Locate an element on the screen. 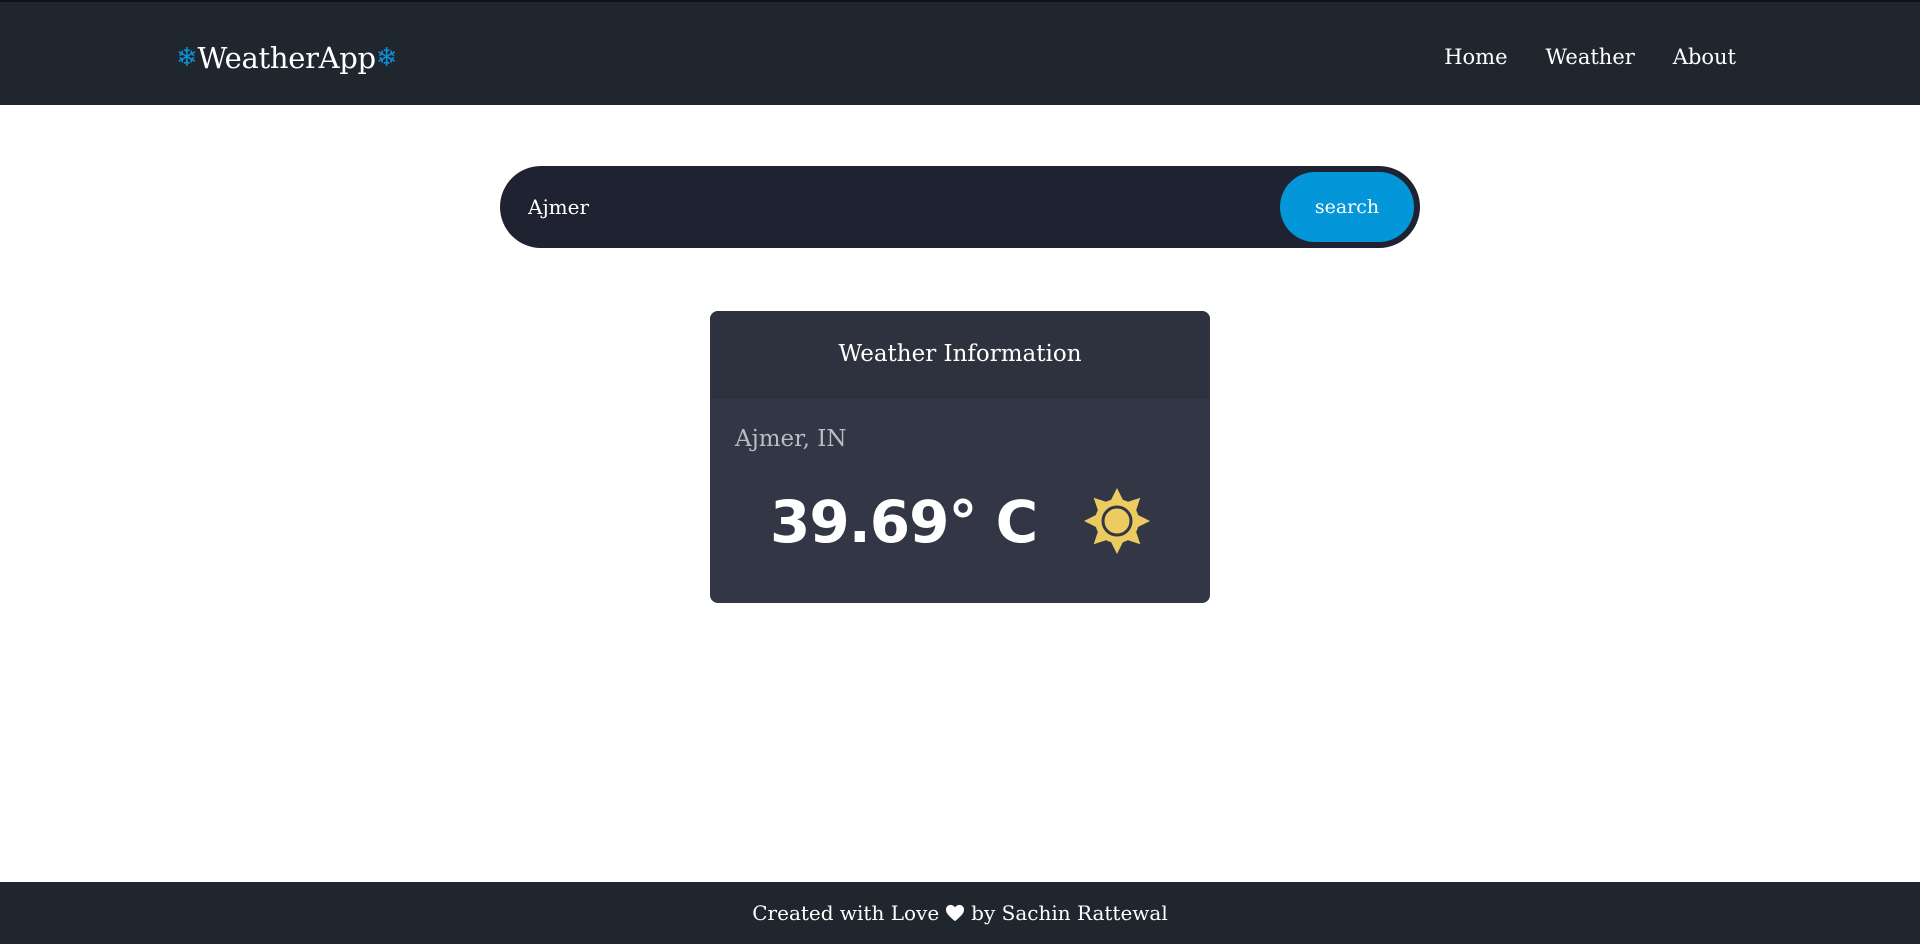  footer-prefix: Created with Love is located at coordinates (846, 913).